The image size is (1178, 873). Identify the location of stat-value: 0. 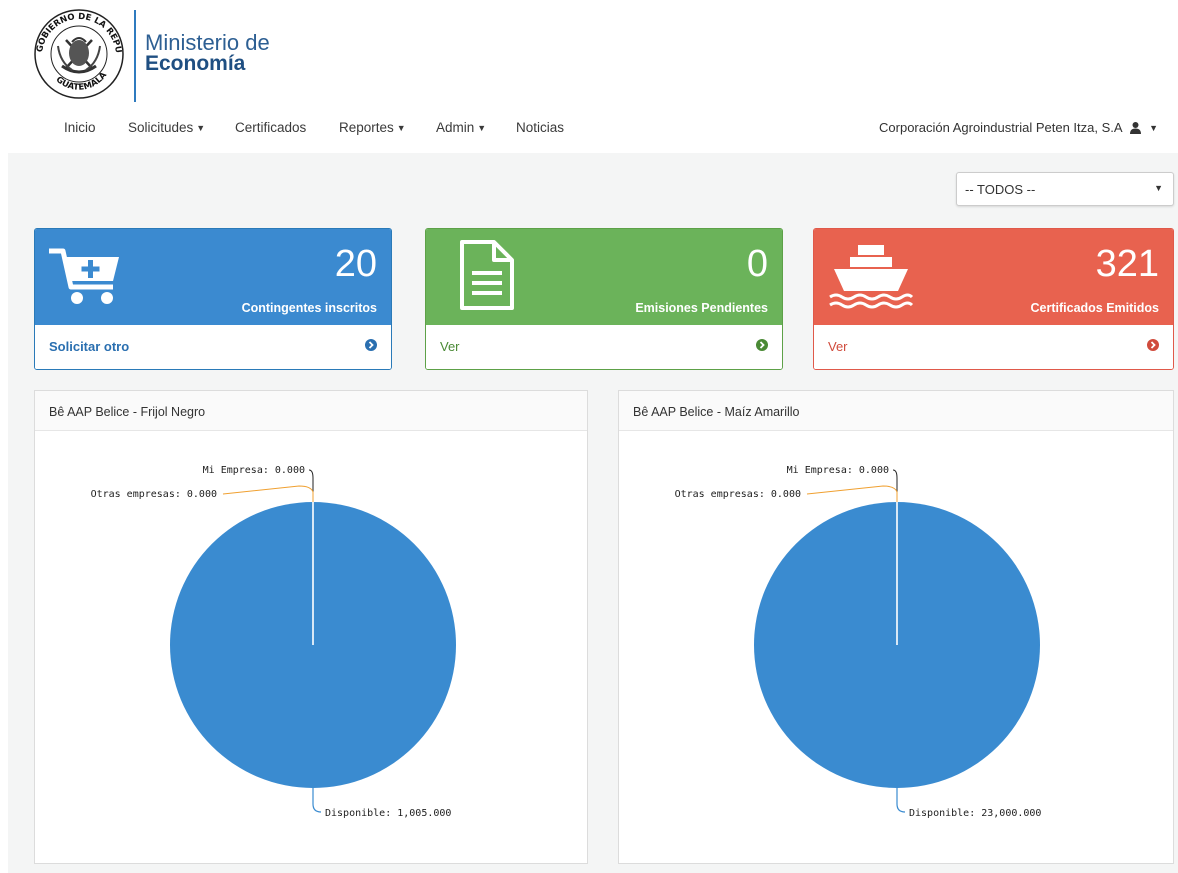
(757, 264).